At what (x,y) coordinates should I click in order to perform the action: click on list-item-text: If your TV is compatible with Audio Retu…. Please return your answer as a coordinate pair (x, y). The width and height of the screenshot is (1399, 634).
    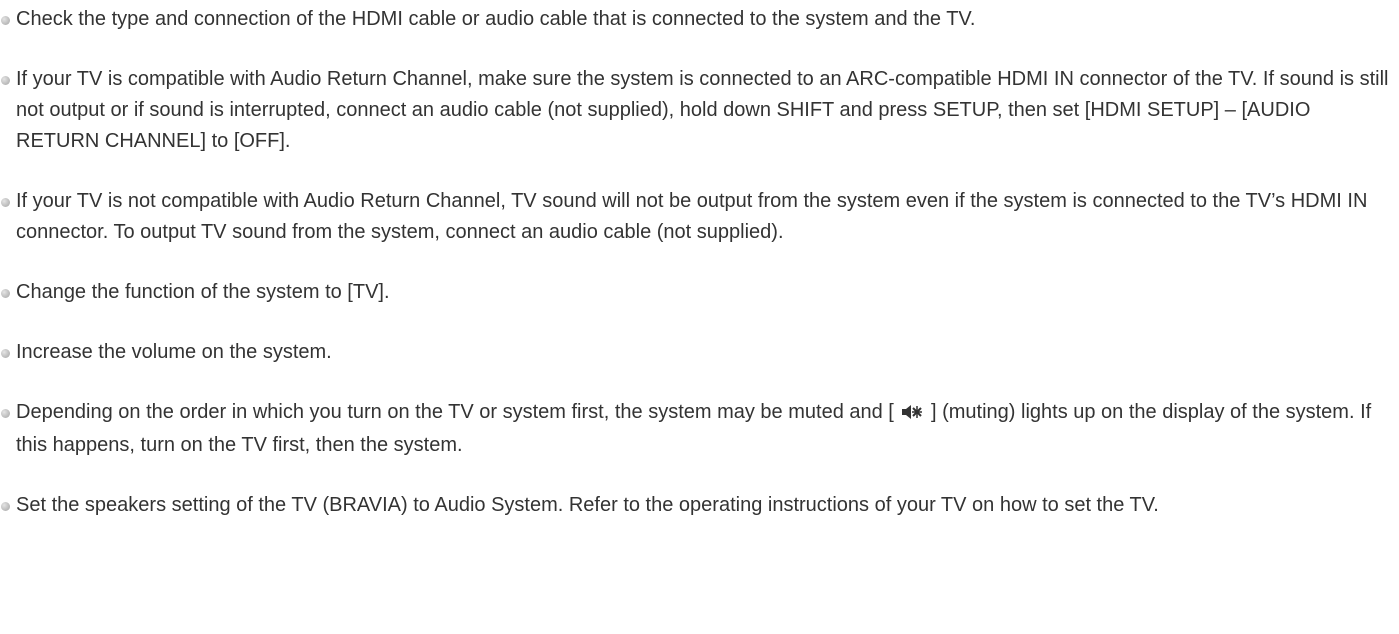
    Looking at the image, I should click on (702, 110).